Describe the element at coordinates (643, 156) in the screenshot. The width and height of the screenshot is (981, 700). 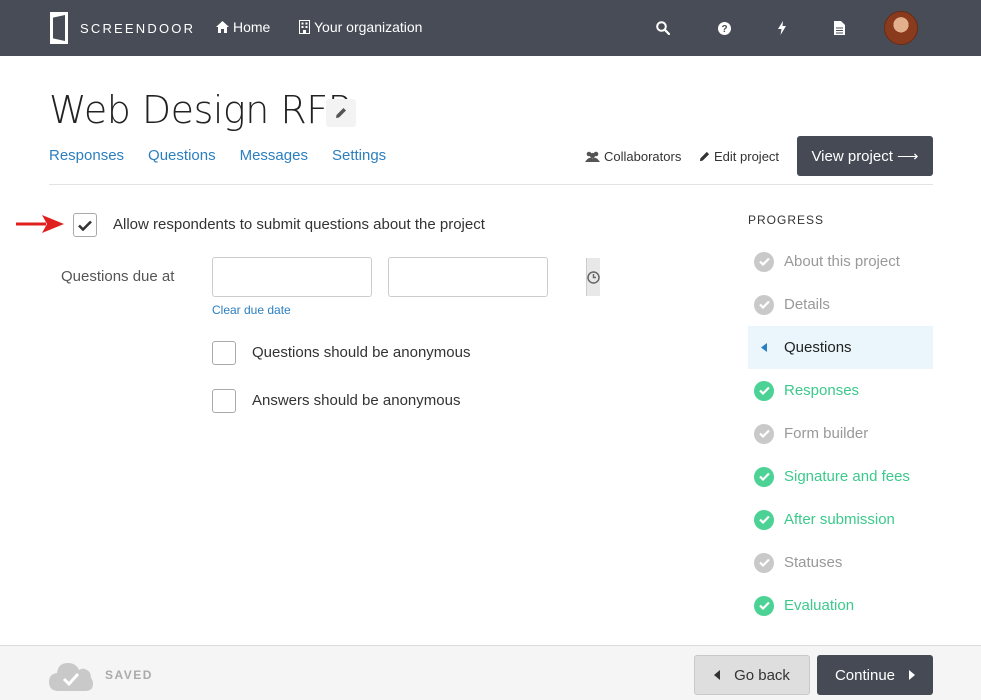
I see `collaborators-label: Collaborators` at that location.